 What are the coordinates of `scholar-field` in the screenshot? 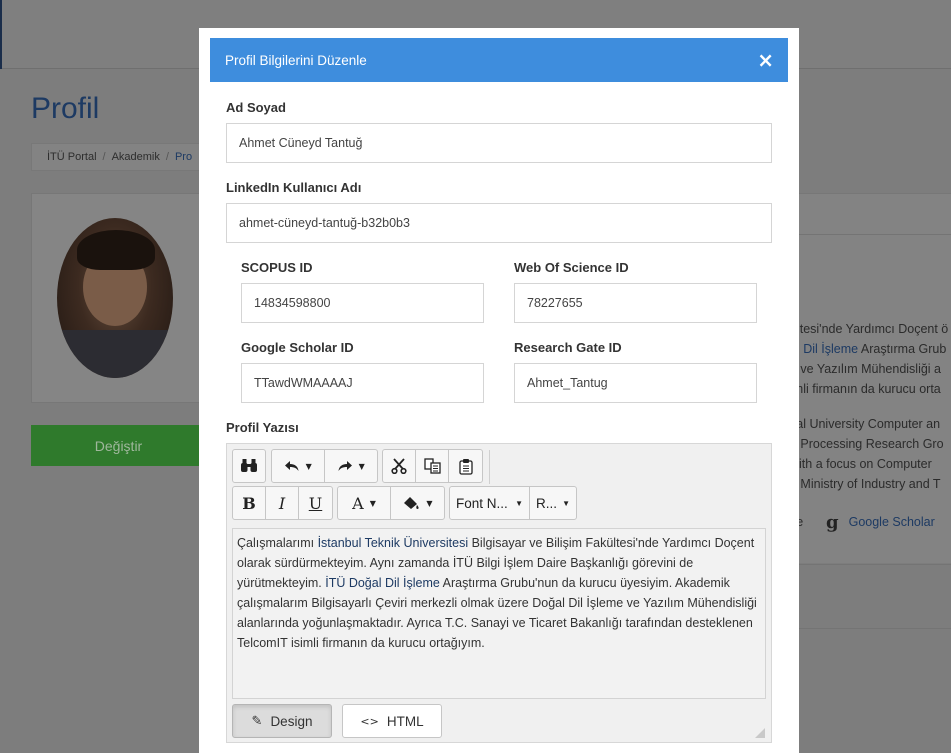 It's located at (362, 383).